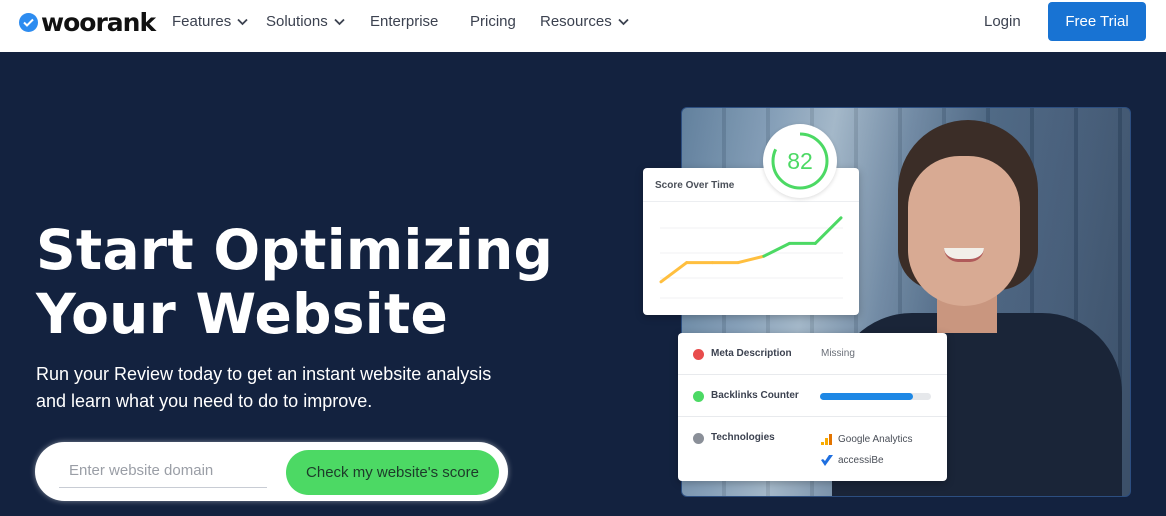  What do you see at coordinates (751, 353) in the screenshot?
I see `audit-label: Meta Description` at bounding box center [751, 353].